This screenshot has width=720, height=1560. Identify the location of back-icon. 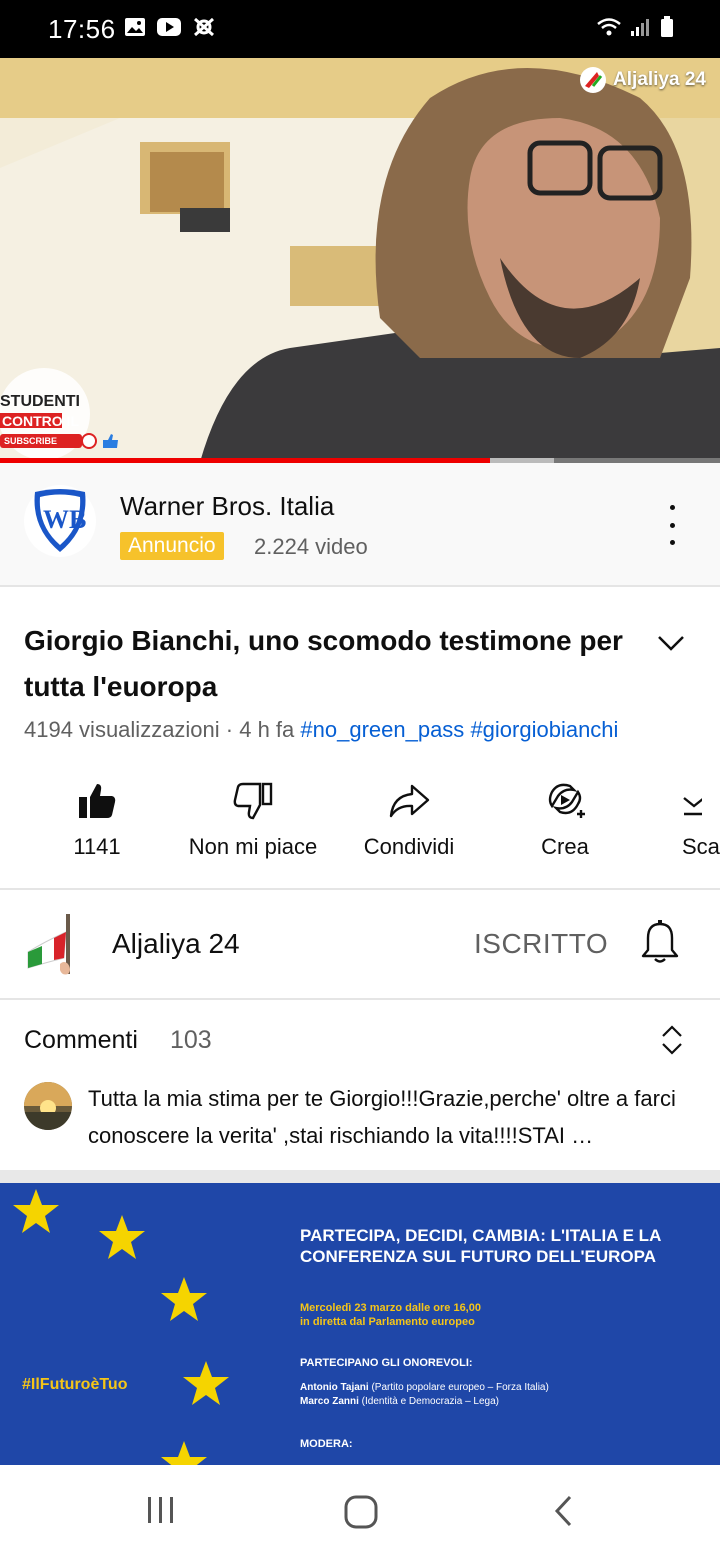
(564, 1511).